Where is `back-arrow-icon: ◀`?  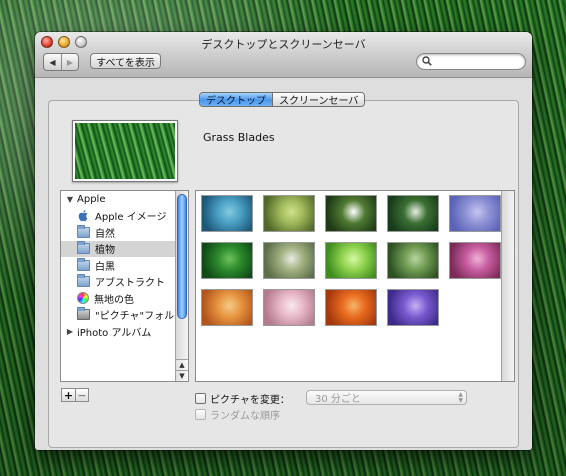
back-arrow-icon: ◀ is located at coordinates (52, 62).